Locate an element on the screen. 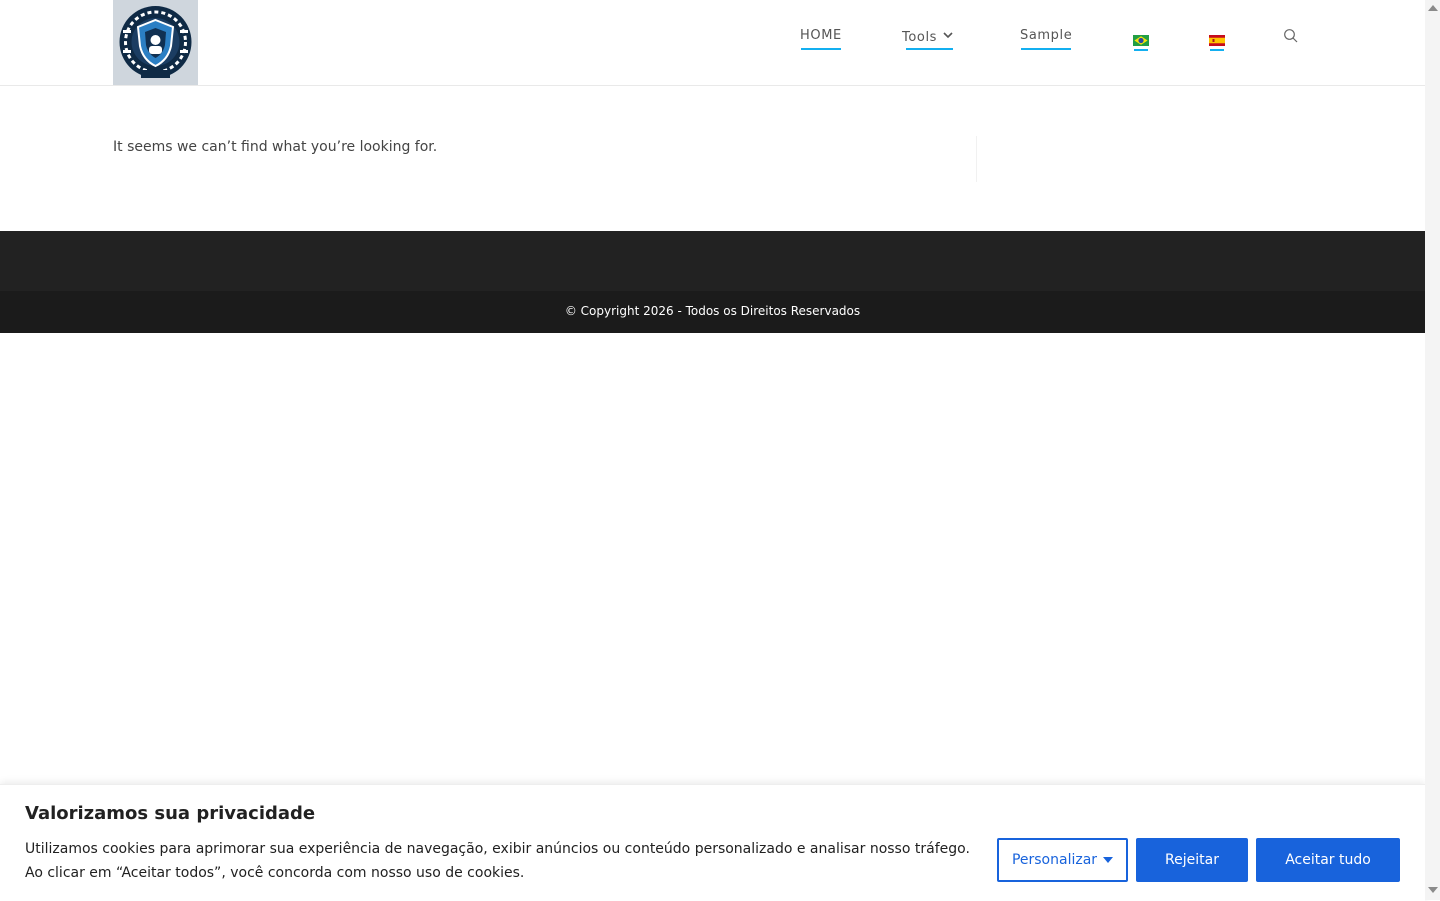  nav-home: HOME is located at coordinates (821, 39).